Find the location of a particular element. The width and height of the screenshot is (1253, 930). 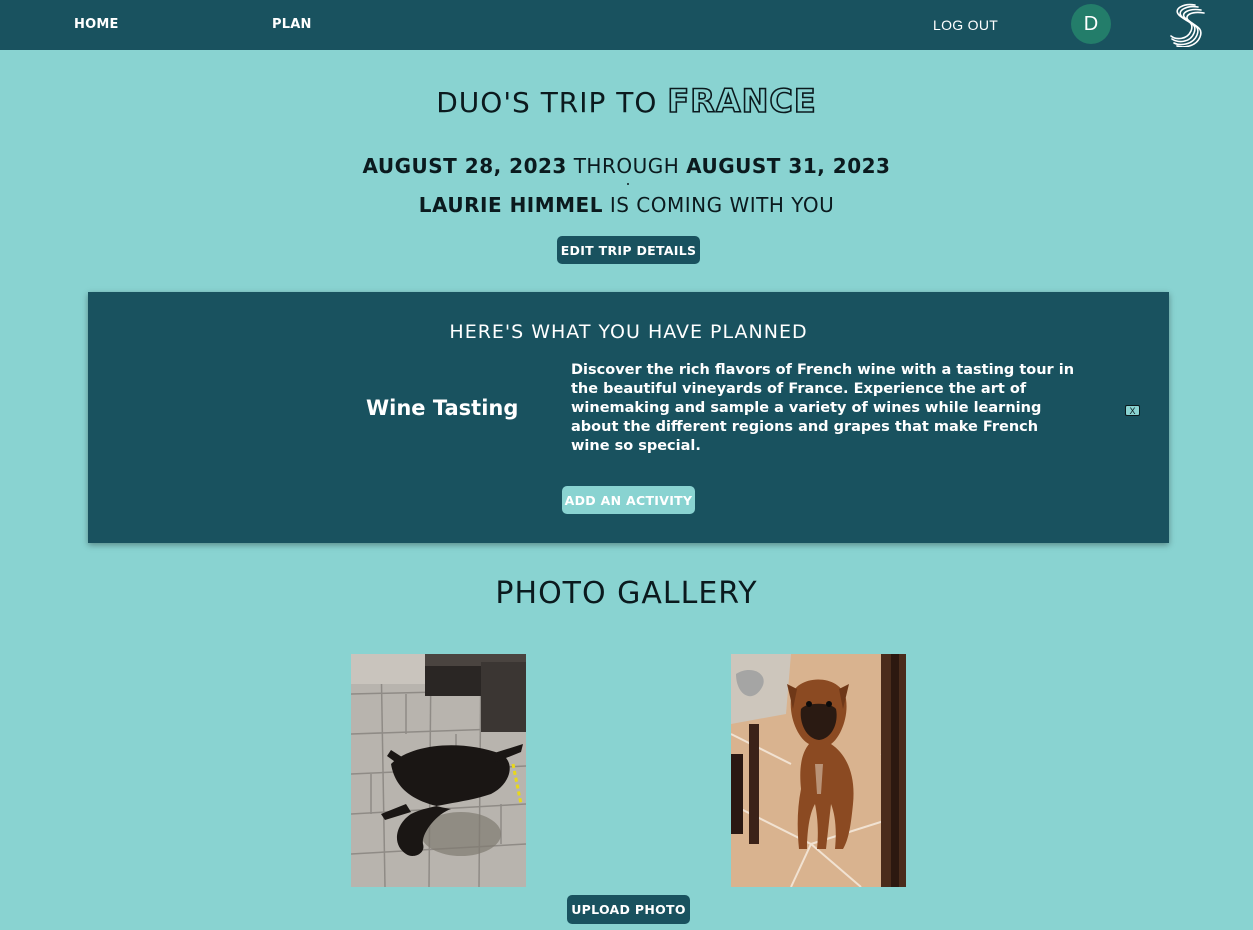

companion-name: LAURIE HIMMEL is located at coordinates (510, 205).